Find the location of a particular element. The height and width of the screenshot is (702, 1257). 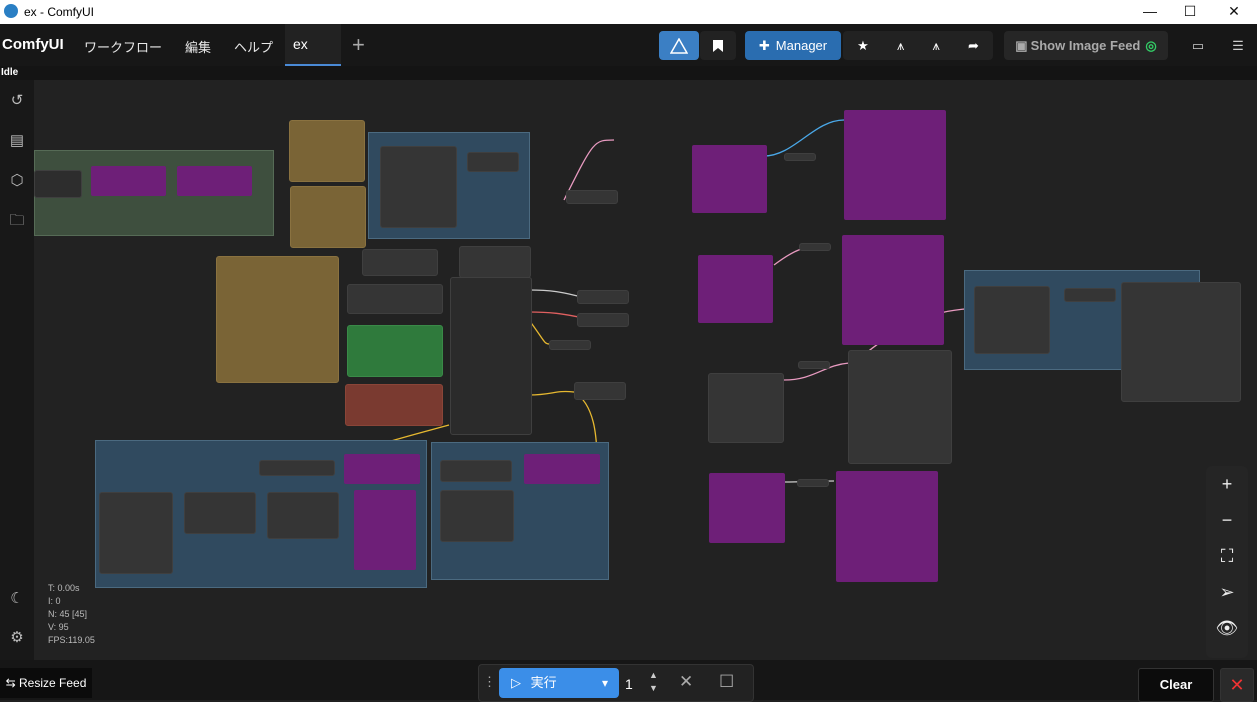

close-feed-button: ✕ is located at coordinates (1237, 685).